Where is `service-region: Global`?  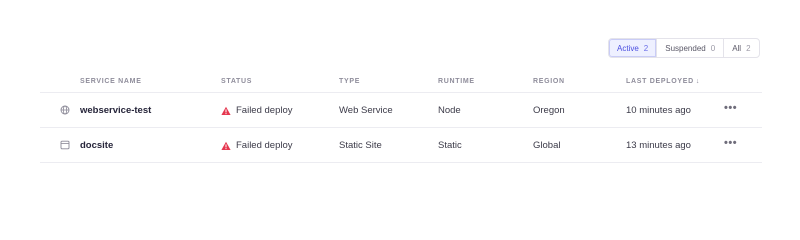 service-region: Global is located at coordinates (547, 145).